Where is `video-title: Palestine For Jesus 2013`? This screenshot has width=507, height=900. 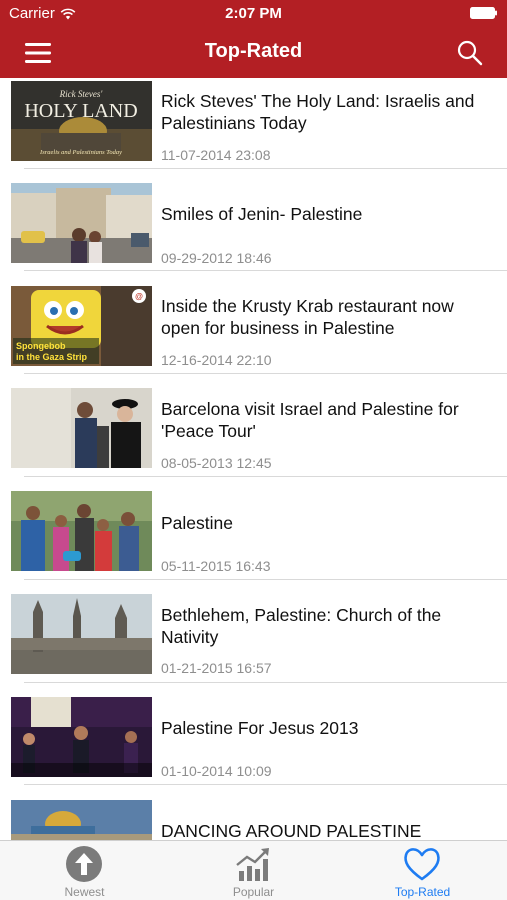
video-title: Palestine For Jesus 2013 is located at coordinates (260, 728).